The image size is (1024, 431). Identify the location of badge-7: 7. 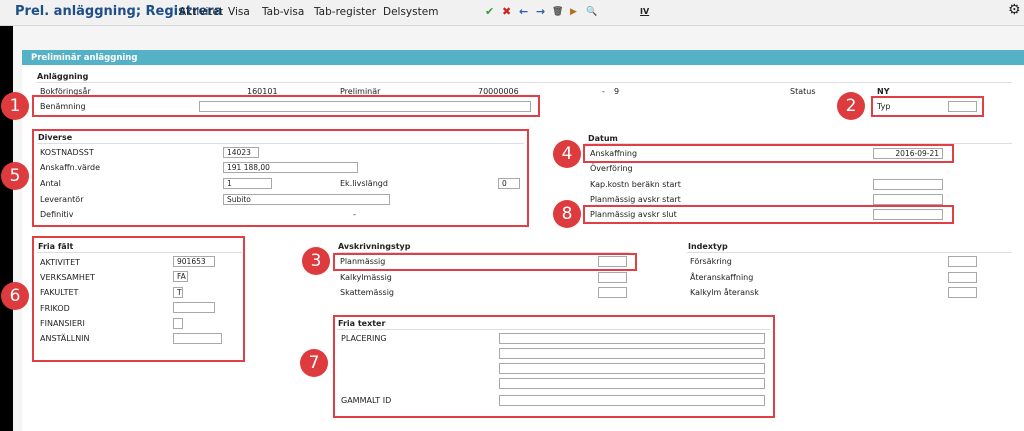
(314, 363).